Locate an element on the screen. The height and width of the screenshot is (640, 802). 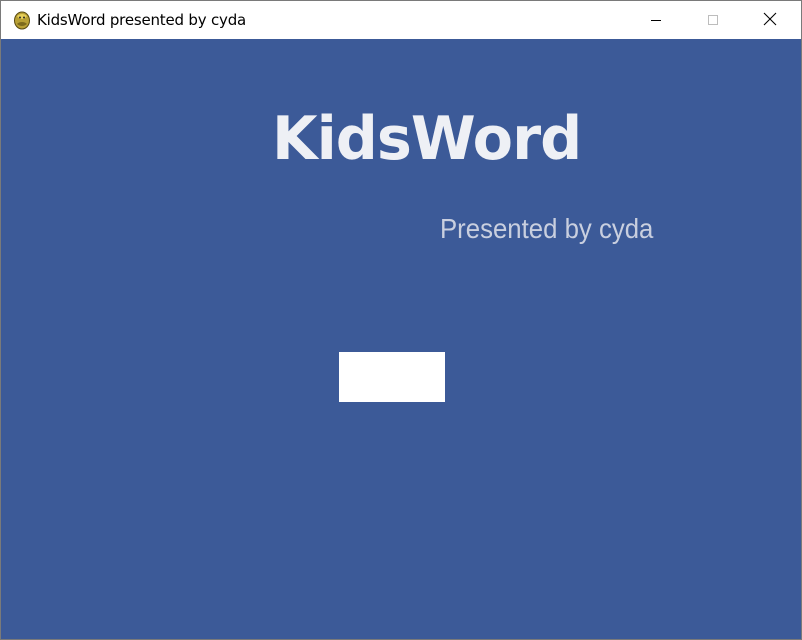
minimize-icon is located at coordinates (656, 20).